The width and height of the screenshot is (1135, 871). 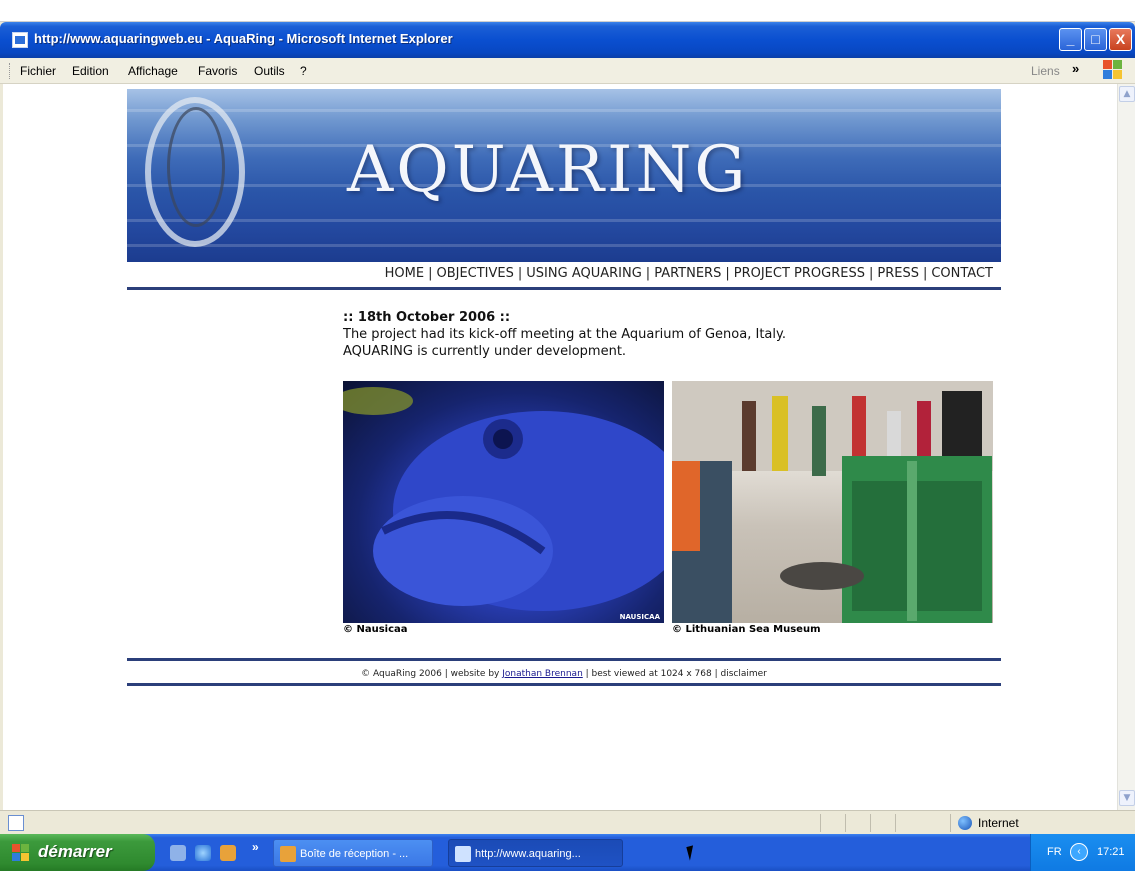 I want to click on internet-explorer-icon, so click(x=203, y=853).